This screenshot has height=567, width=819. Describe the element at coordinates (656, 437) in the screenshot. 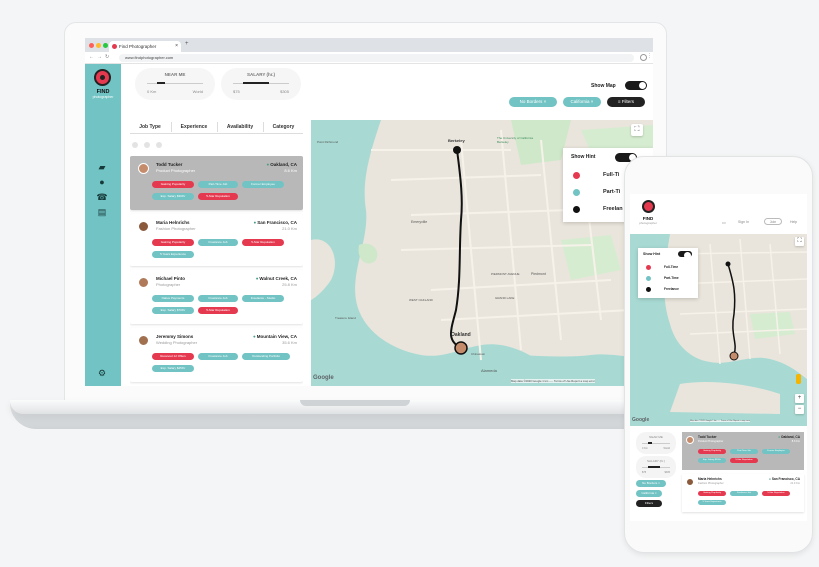

I see `slider-title: NEAR ME` at that location.